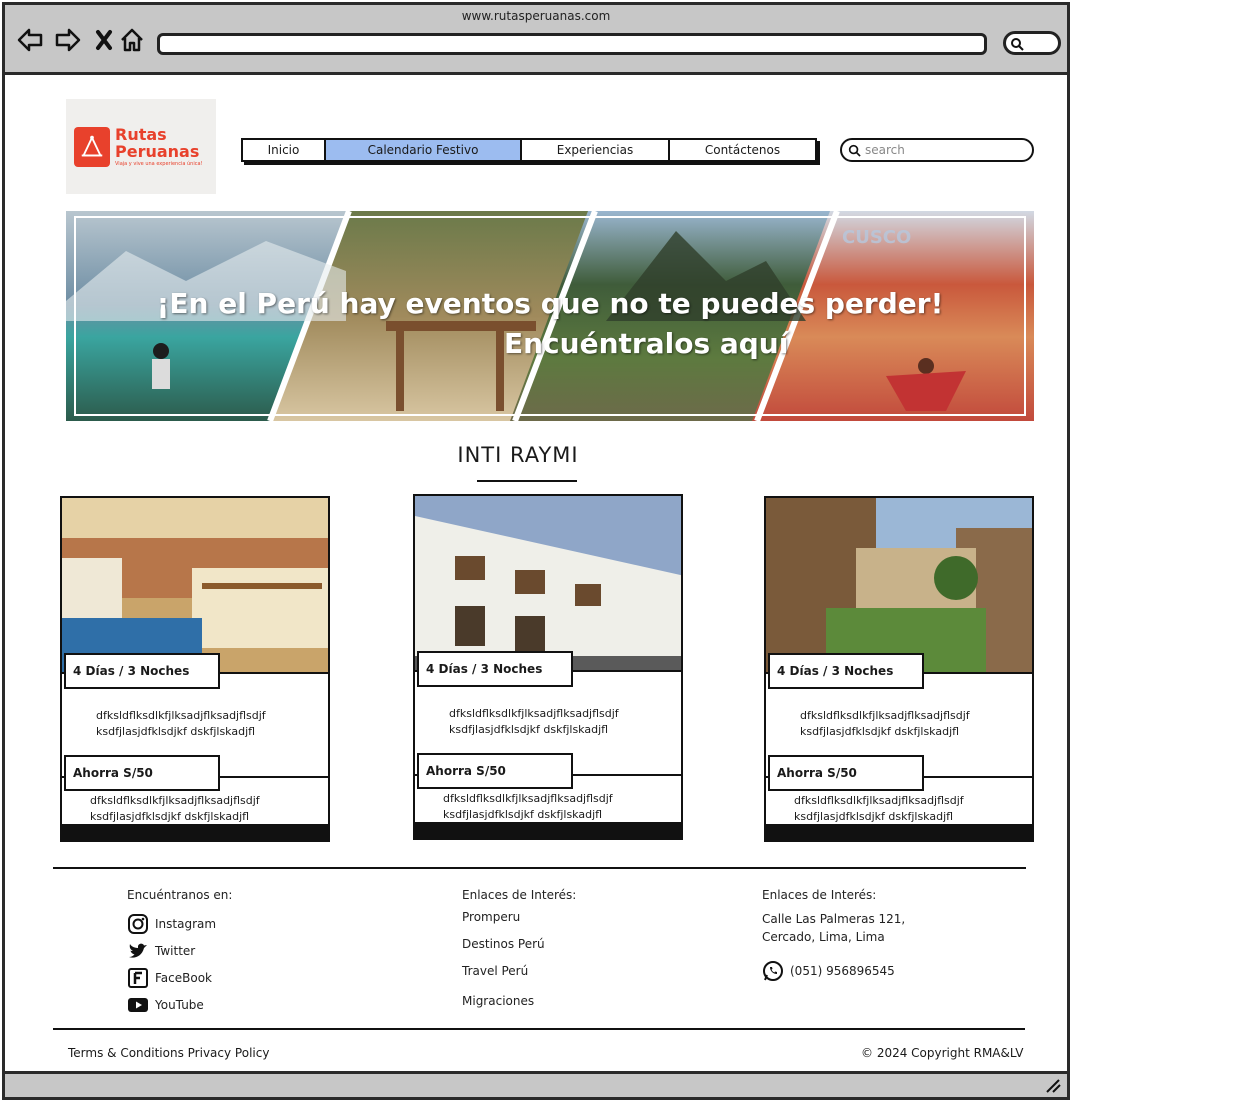  What do you see at coordinates (596, 150) in the screenshot?
I see `nav-item-experiencias: Experiencias` at bounding box center [596, 150].